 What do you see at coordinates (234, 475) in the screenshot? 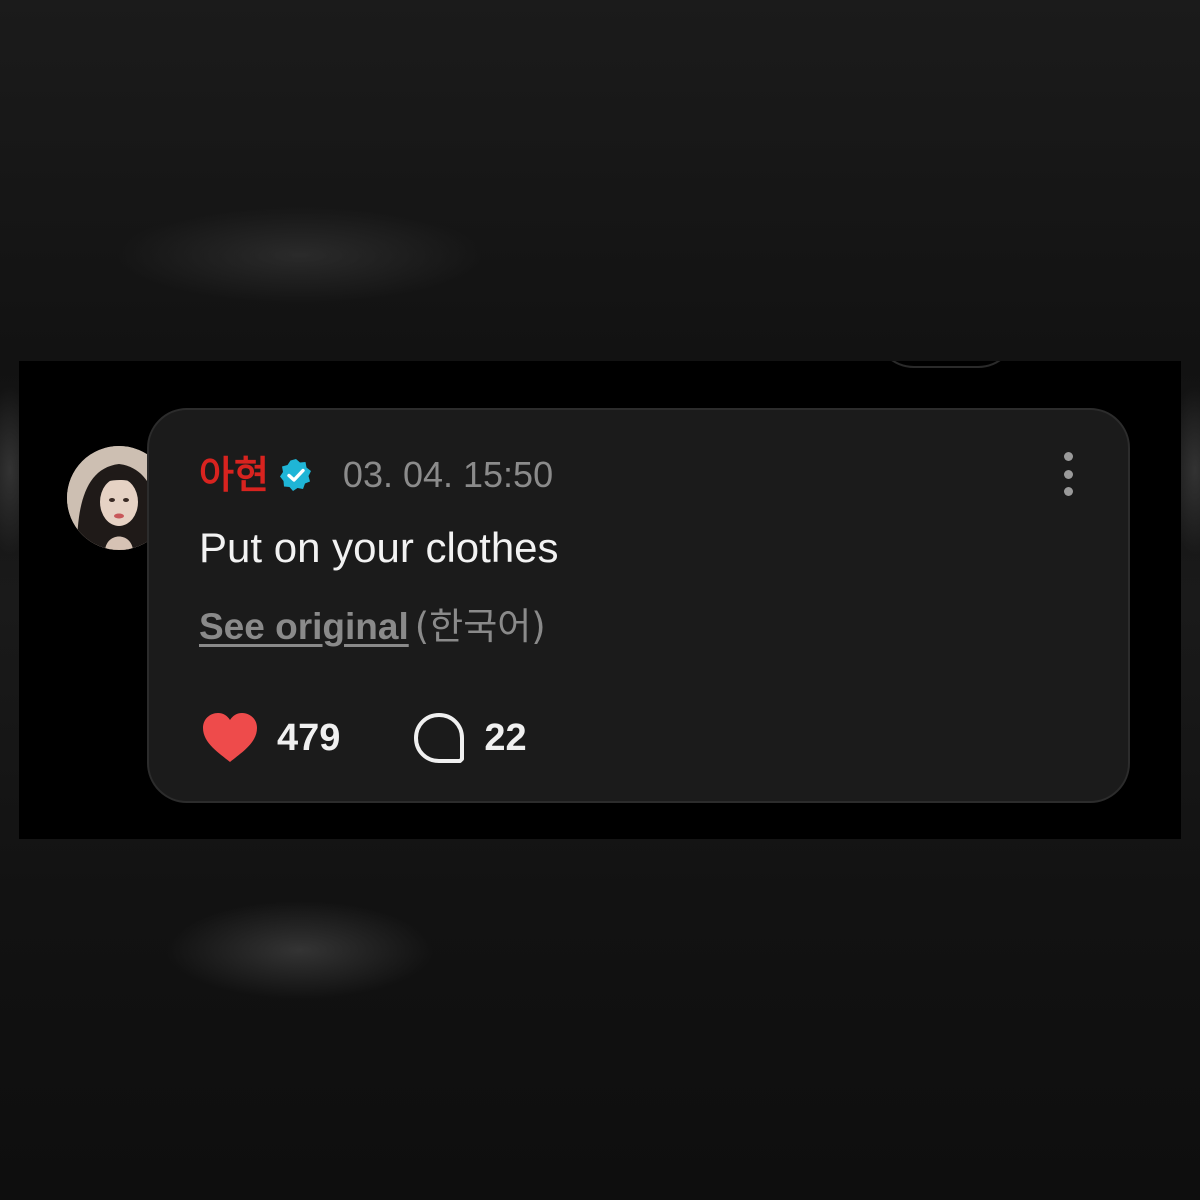
I see `username: 아현` at bounding box center [234, 475].